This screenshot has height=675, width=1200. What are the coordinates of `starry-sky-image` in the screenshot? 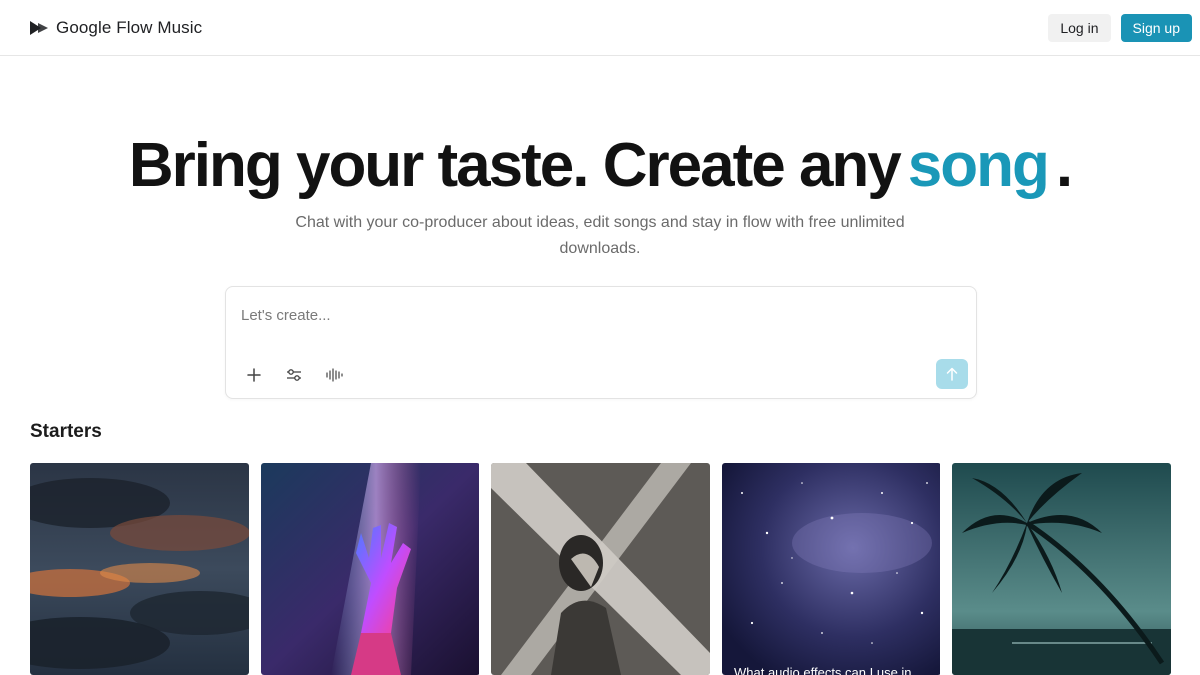 It's located at (831, 569).